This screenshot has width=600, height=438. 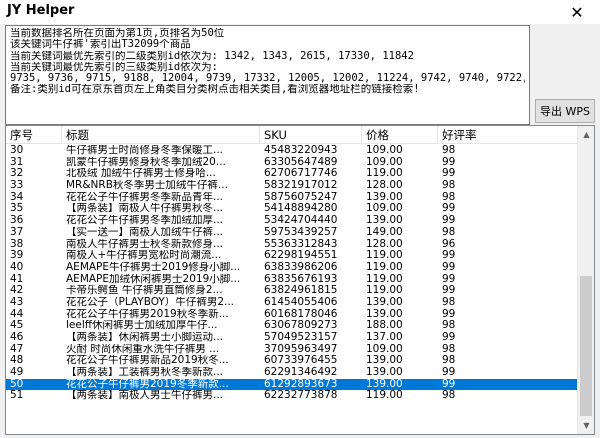 I want to click on row-sku: 59753439257, so click(x=301, y=232).